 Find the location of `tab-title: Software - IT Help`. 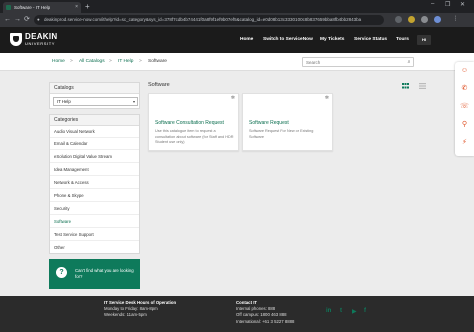

tab-title: Software - IT Help is located at coordinates (32, 7).